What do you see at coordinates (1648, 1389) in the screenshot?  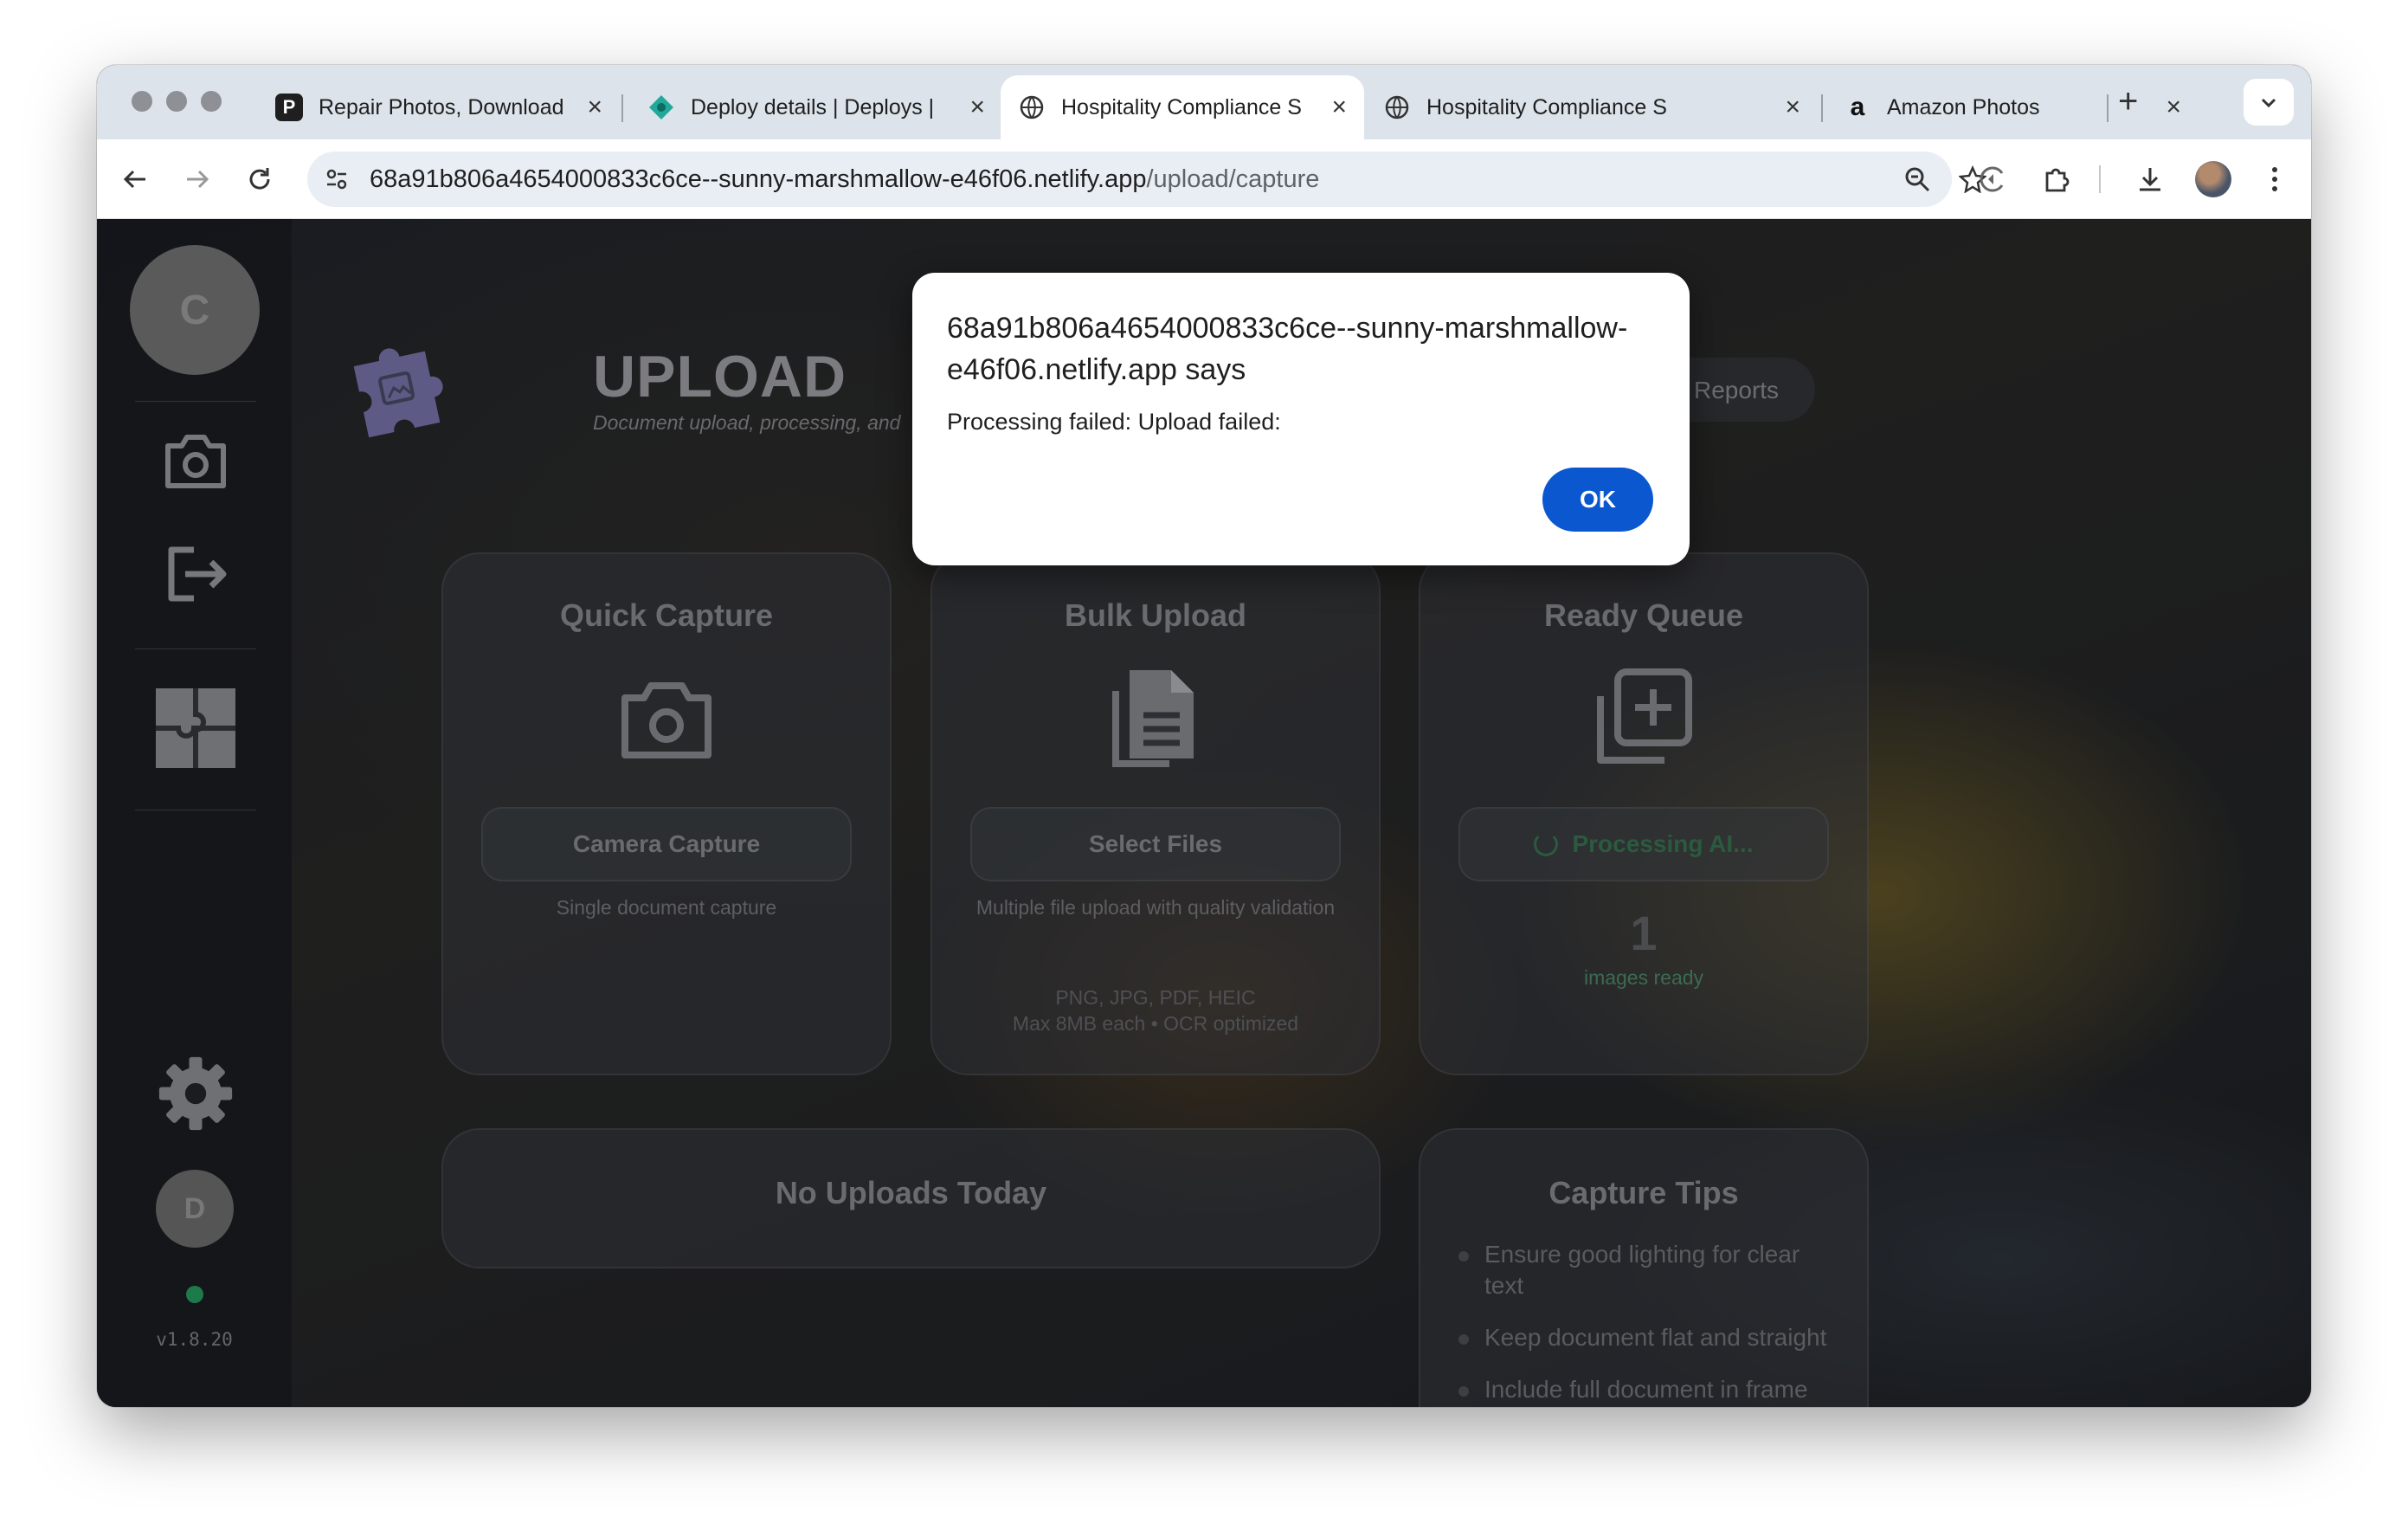 I see `tip-item: Include full document in frame` at bounding box center [1648, 1389].